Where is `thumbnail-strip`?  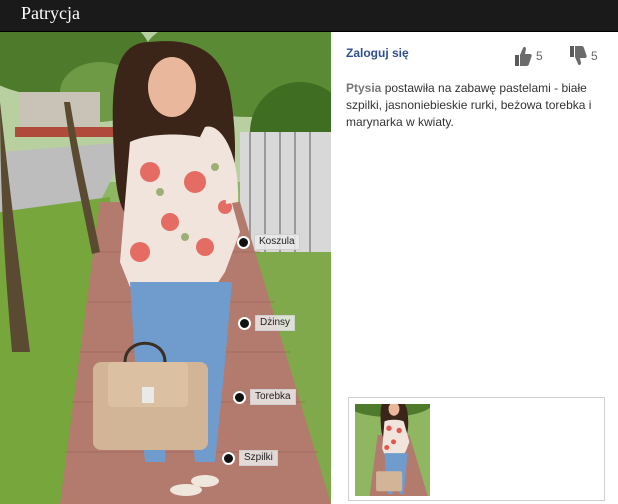 thumbnail-strip is located at coordinates (476, 449).